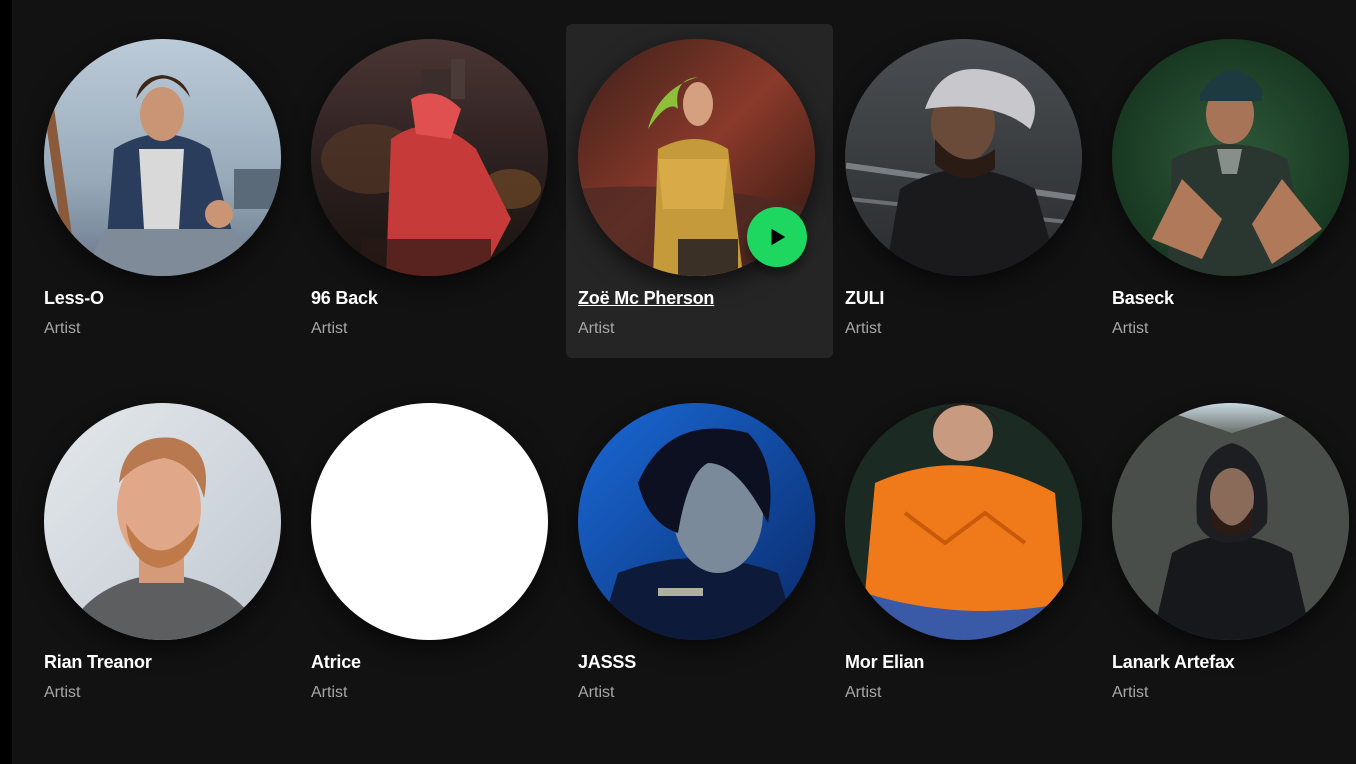  What do you see at coordinates (646, 298) in the screenshot?
I see `artist-name: Zoë Mc Pherson` at bounding box center [646, 298].